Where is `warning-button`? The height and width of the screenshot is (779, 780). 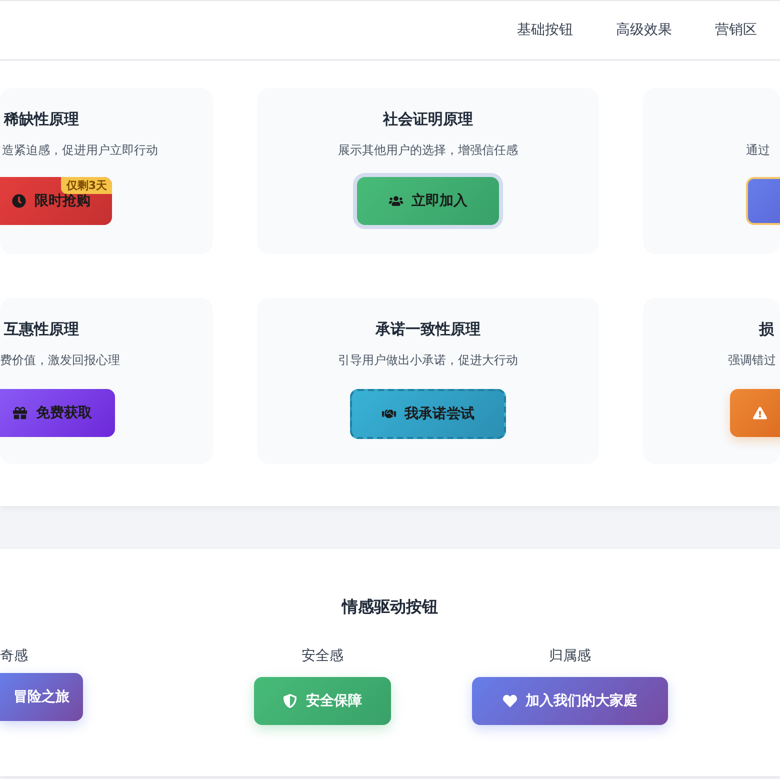 warning-button is located at coordinates (755, 413).